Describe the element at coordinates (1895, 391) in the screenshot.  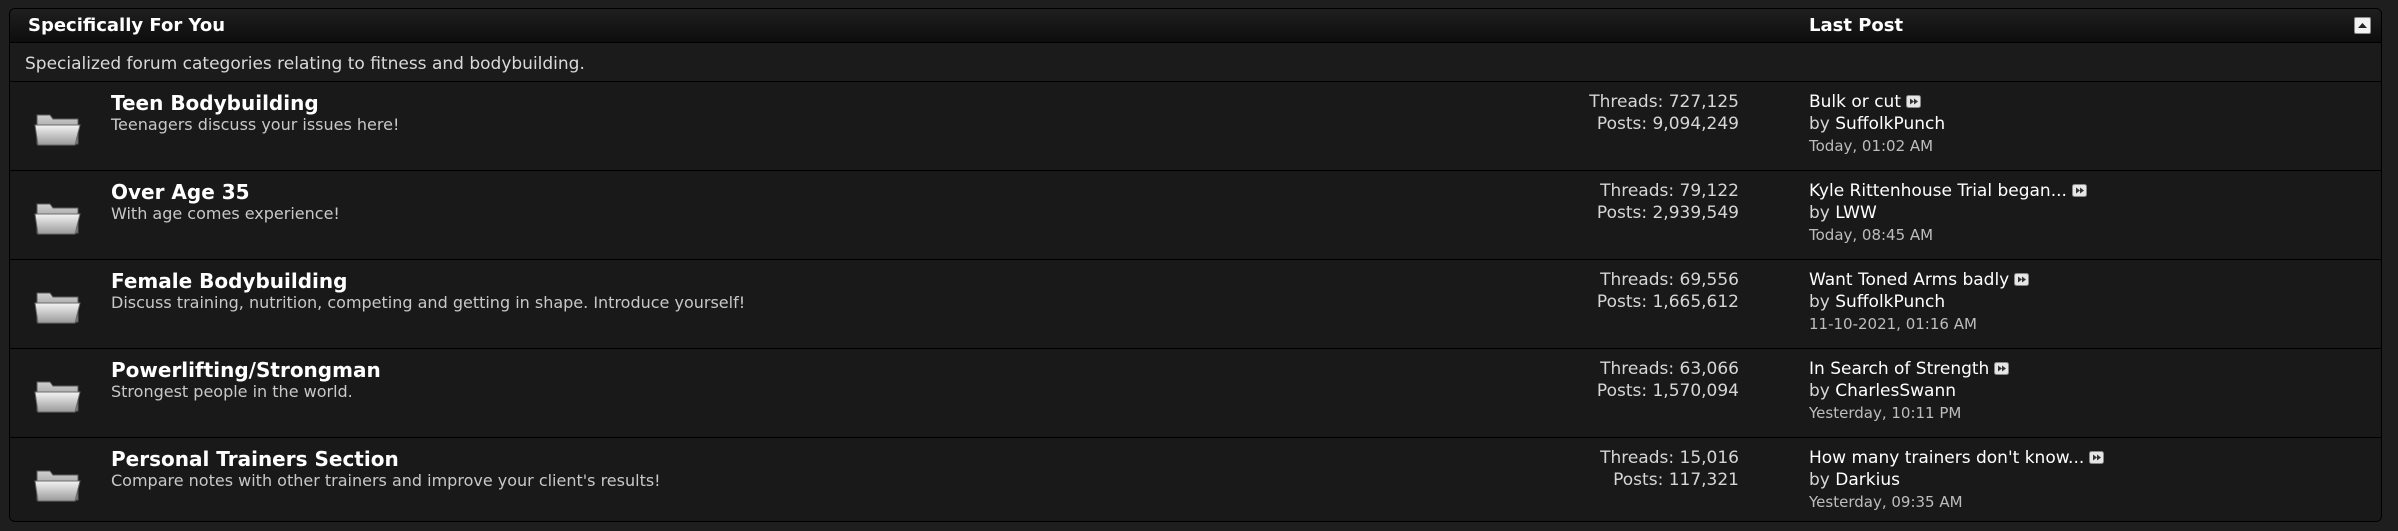
I see `last-post-user-link: CharlesSwann` at that location.